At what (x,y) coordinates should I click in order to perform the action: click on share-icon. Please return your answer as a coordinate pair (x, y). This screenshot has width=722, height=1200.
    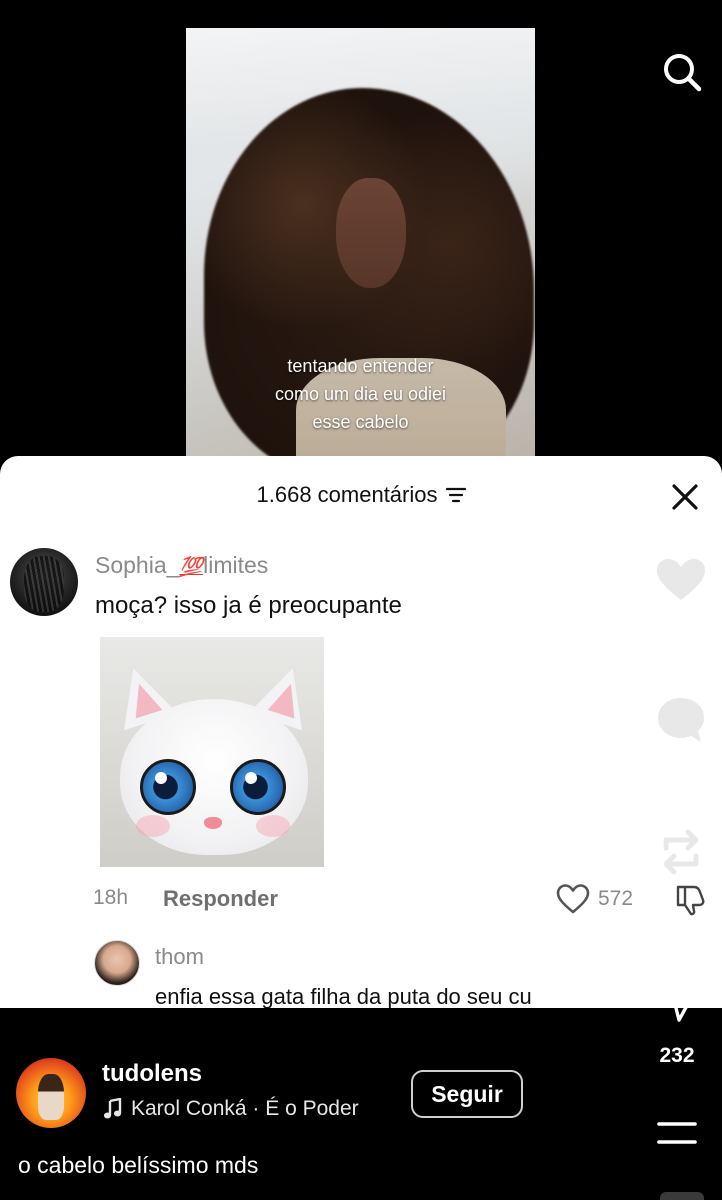
    Looking at the image, I should click on (679, 1002).